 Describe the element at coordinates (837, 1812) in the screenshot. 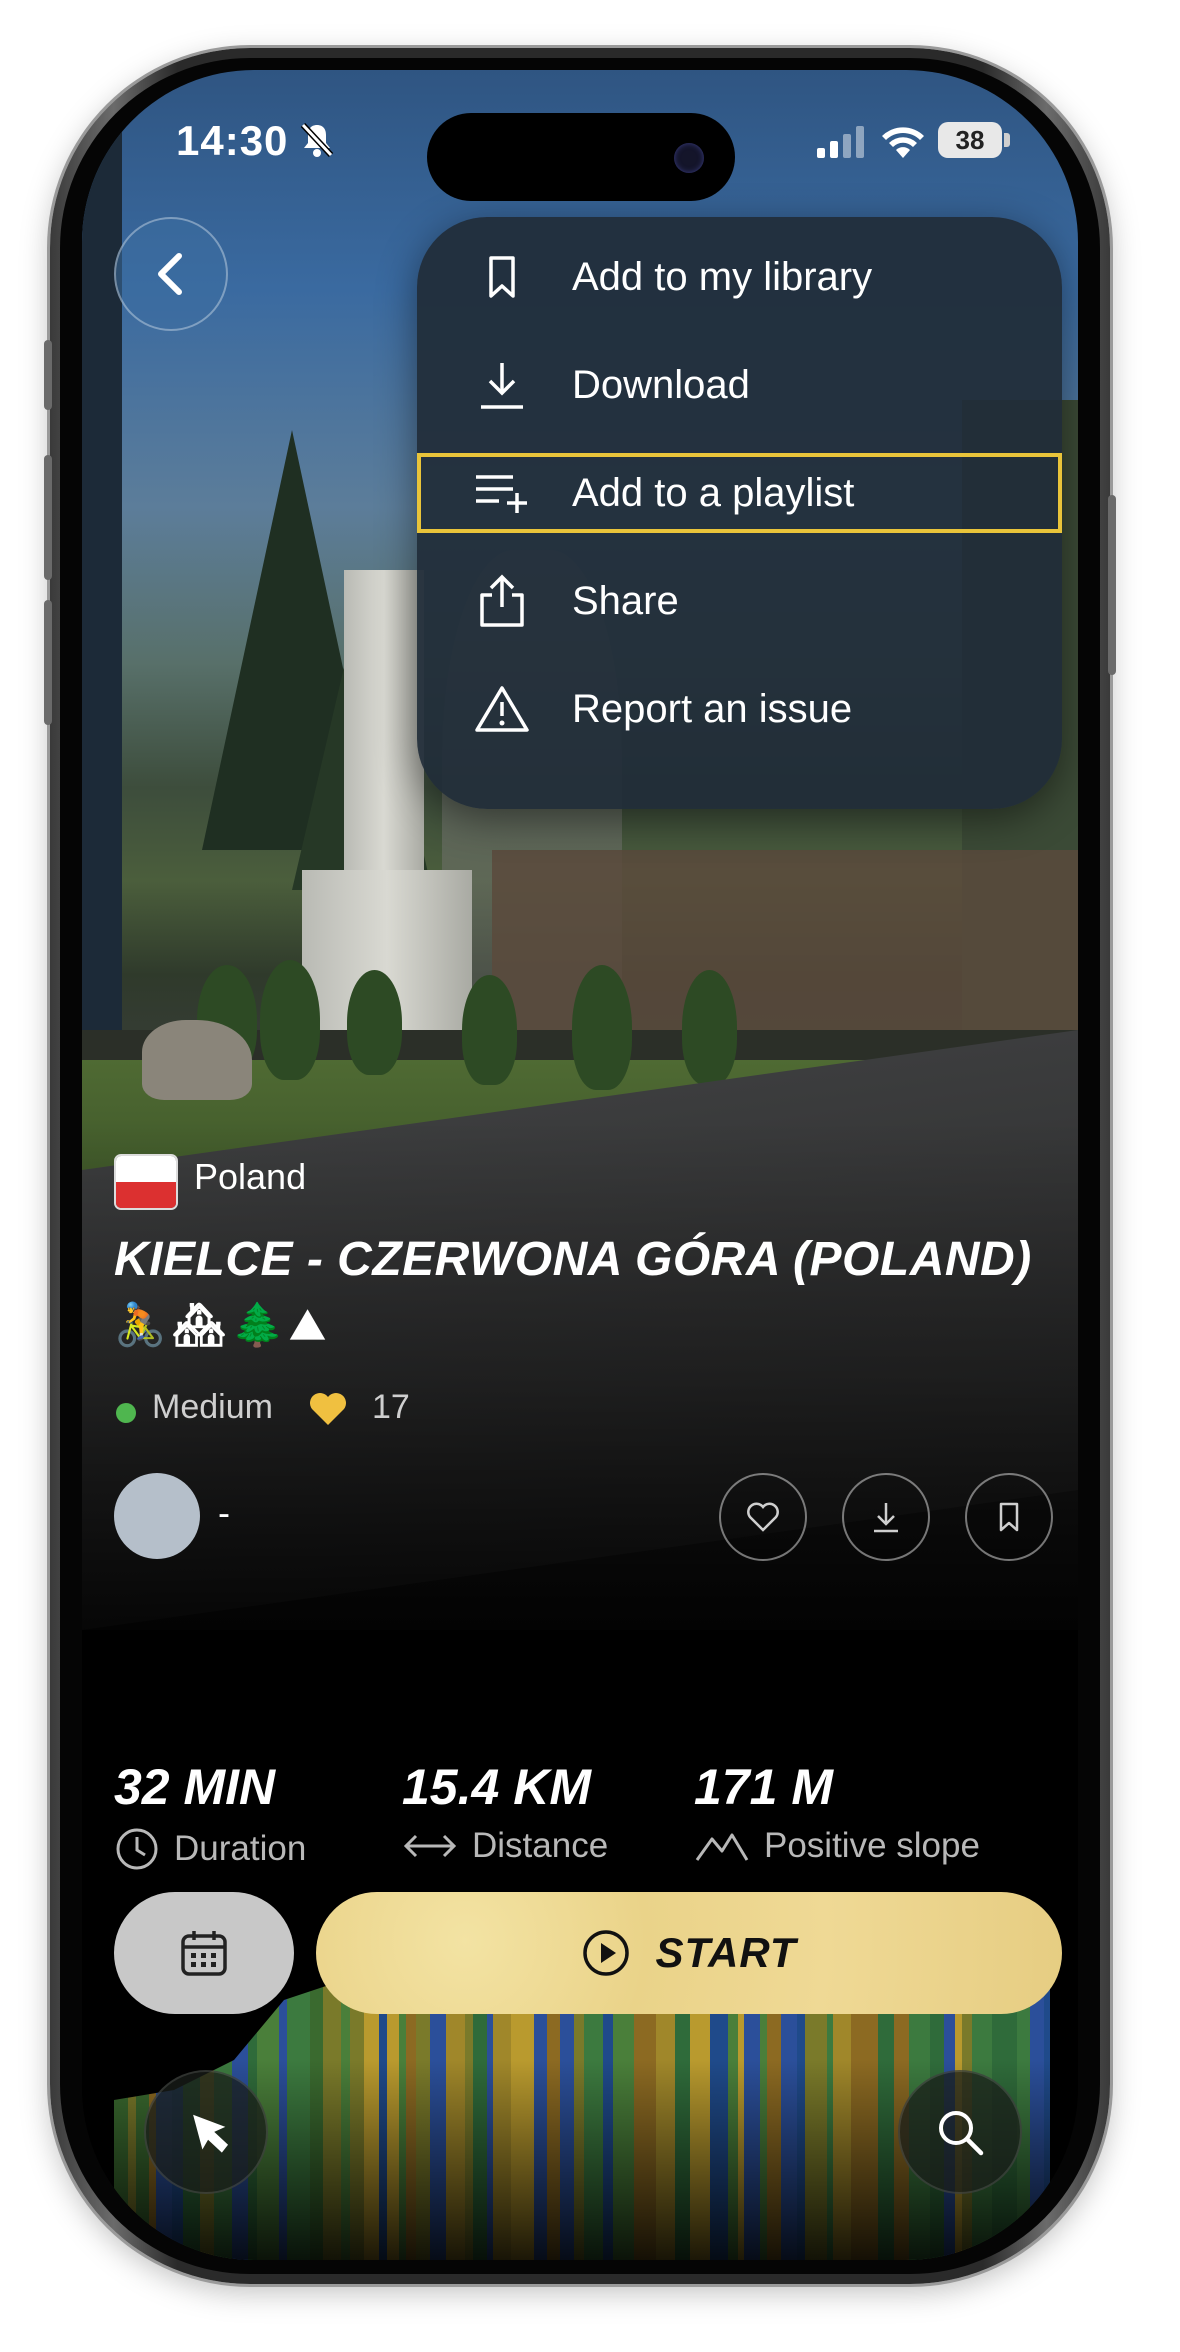

I see `stat-slope: 171 M Positive slope` at that location.